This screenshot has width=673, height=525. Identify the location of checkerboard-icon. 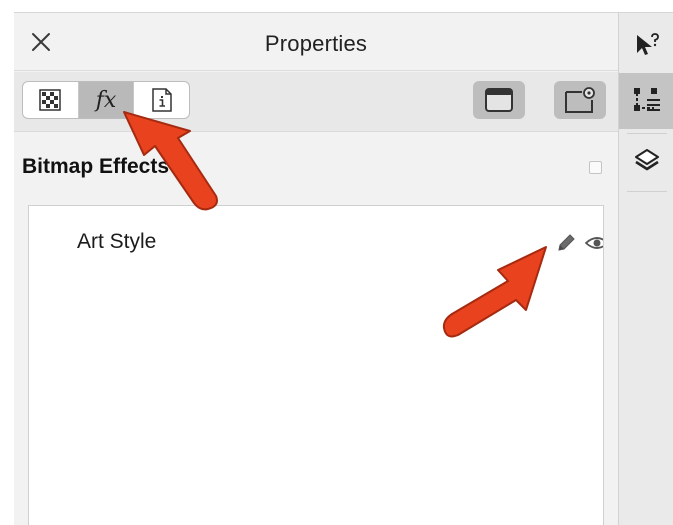
(50, 100).